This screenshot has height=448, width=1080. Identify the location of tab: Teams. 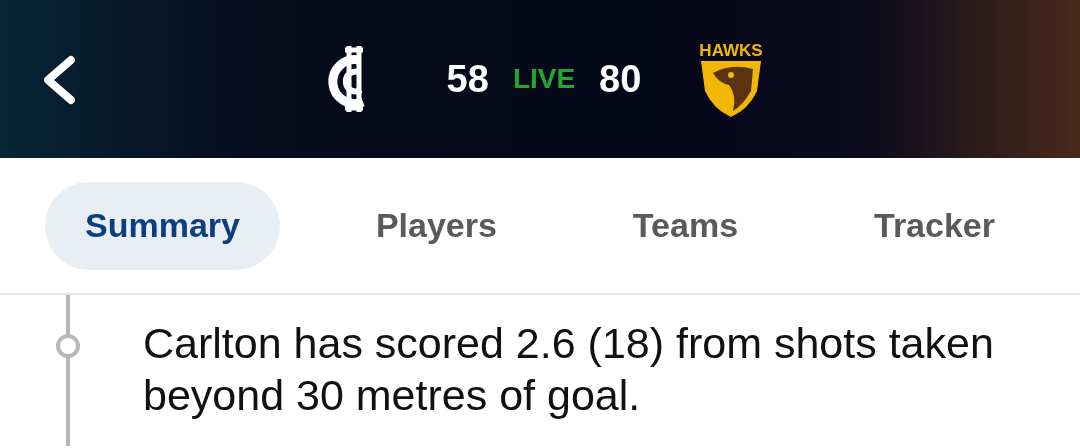
(685, 225).